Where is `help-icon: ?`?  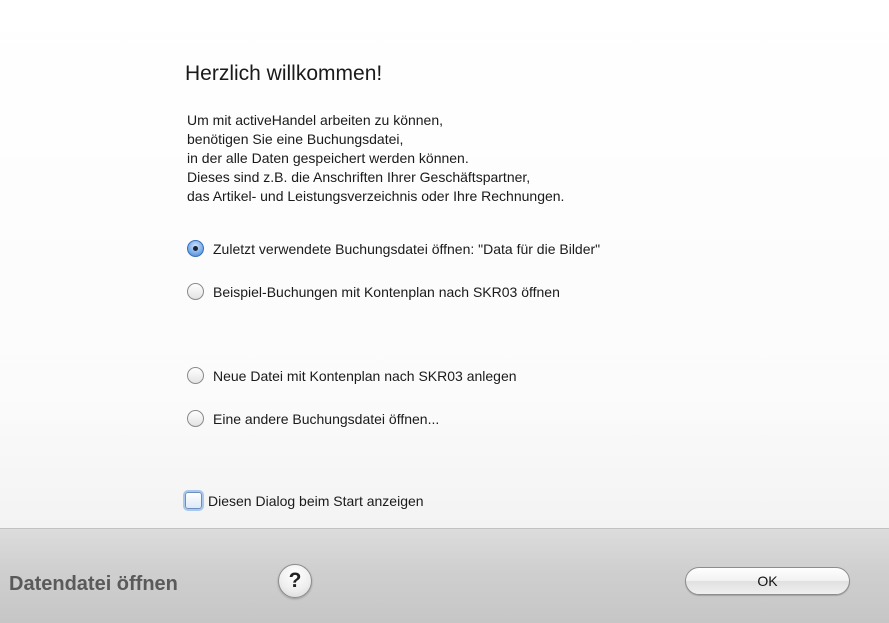
help-icon: ? is located at coordinates (295, 580).